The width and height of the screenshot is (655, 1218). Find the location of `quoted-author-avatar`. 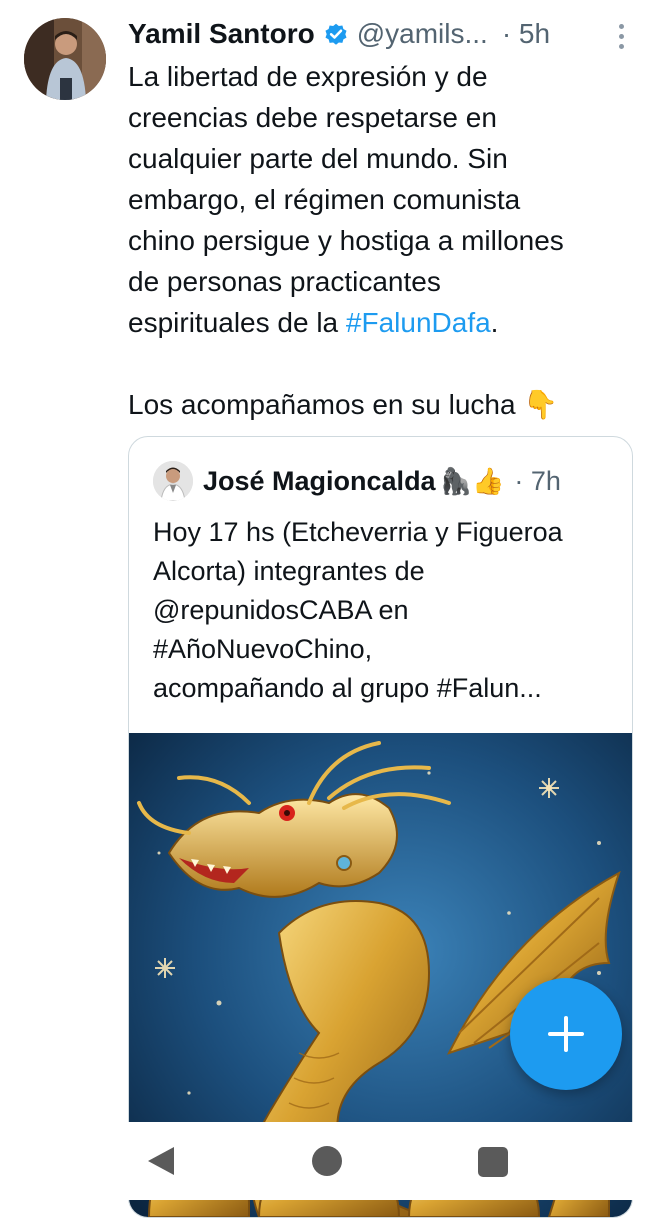

quoted-author-avatar is located at coordinates (173, 481).